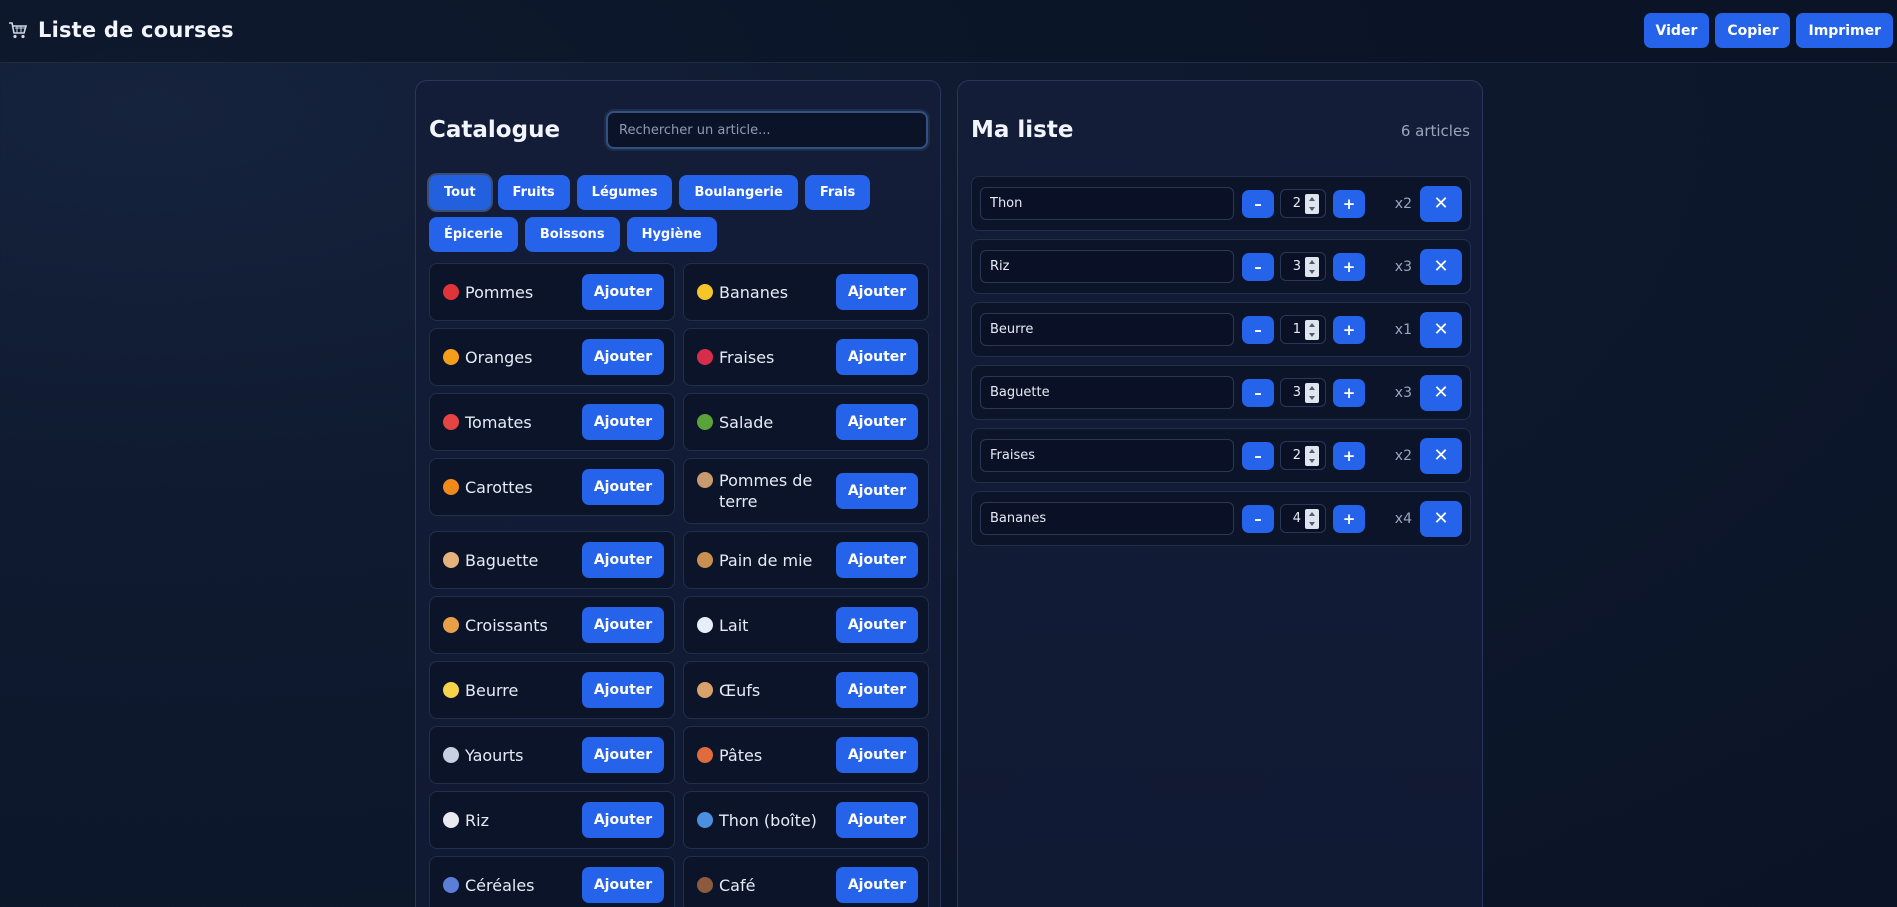 The height and width of the screenshot is (907, 1897). Describe the element at coordinates (746, 422) in the screenshot. I see `catalogue-item-name: Salade` at that location.